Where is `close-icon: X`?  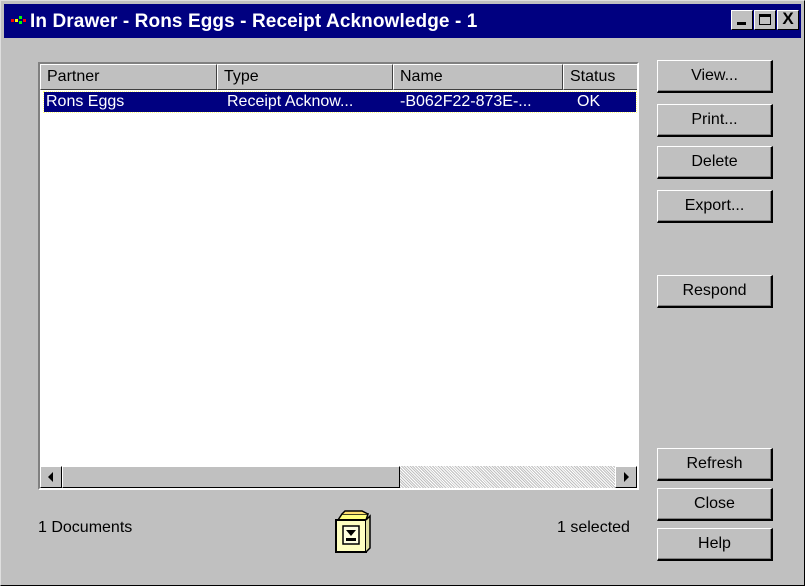
close-icon: X is located at coordinates (788, 18).